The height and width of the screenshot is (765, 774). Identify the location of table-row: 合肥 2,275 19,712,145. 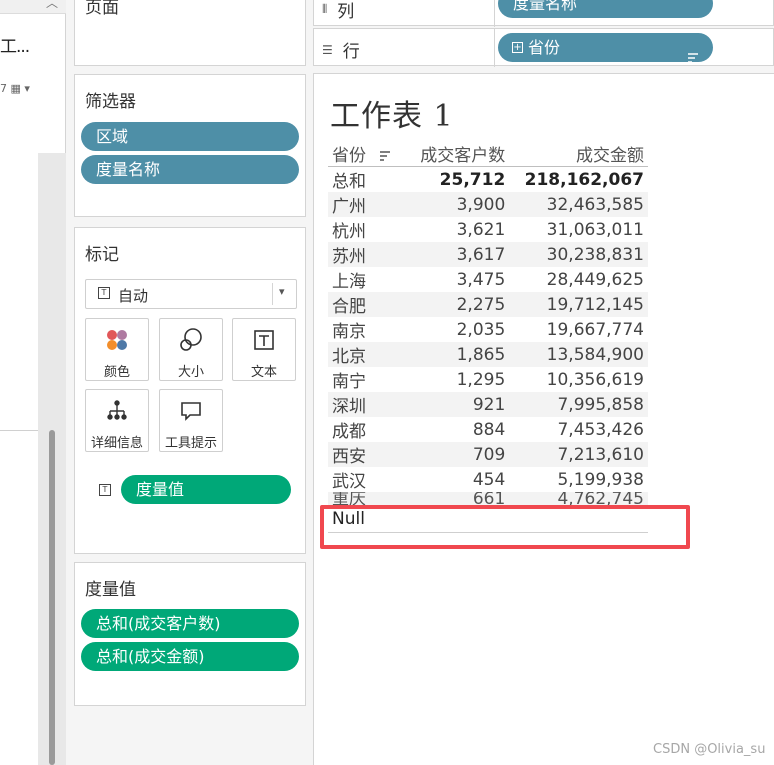
(488, 304).